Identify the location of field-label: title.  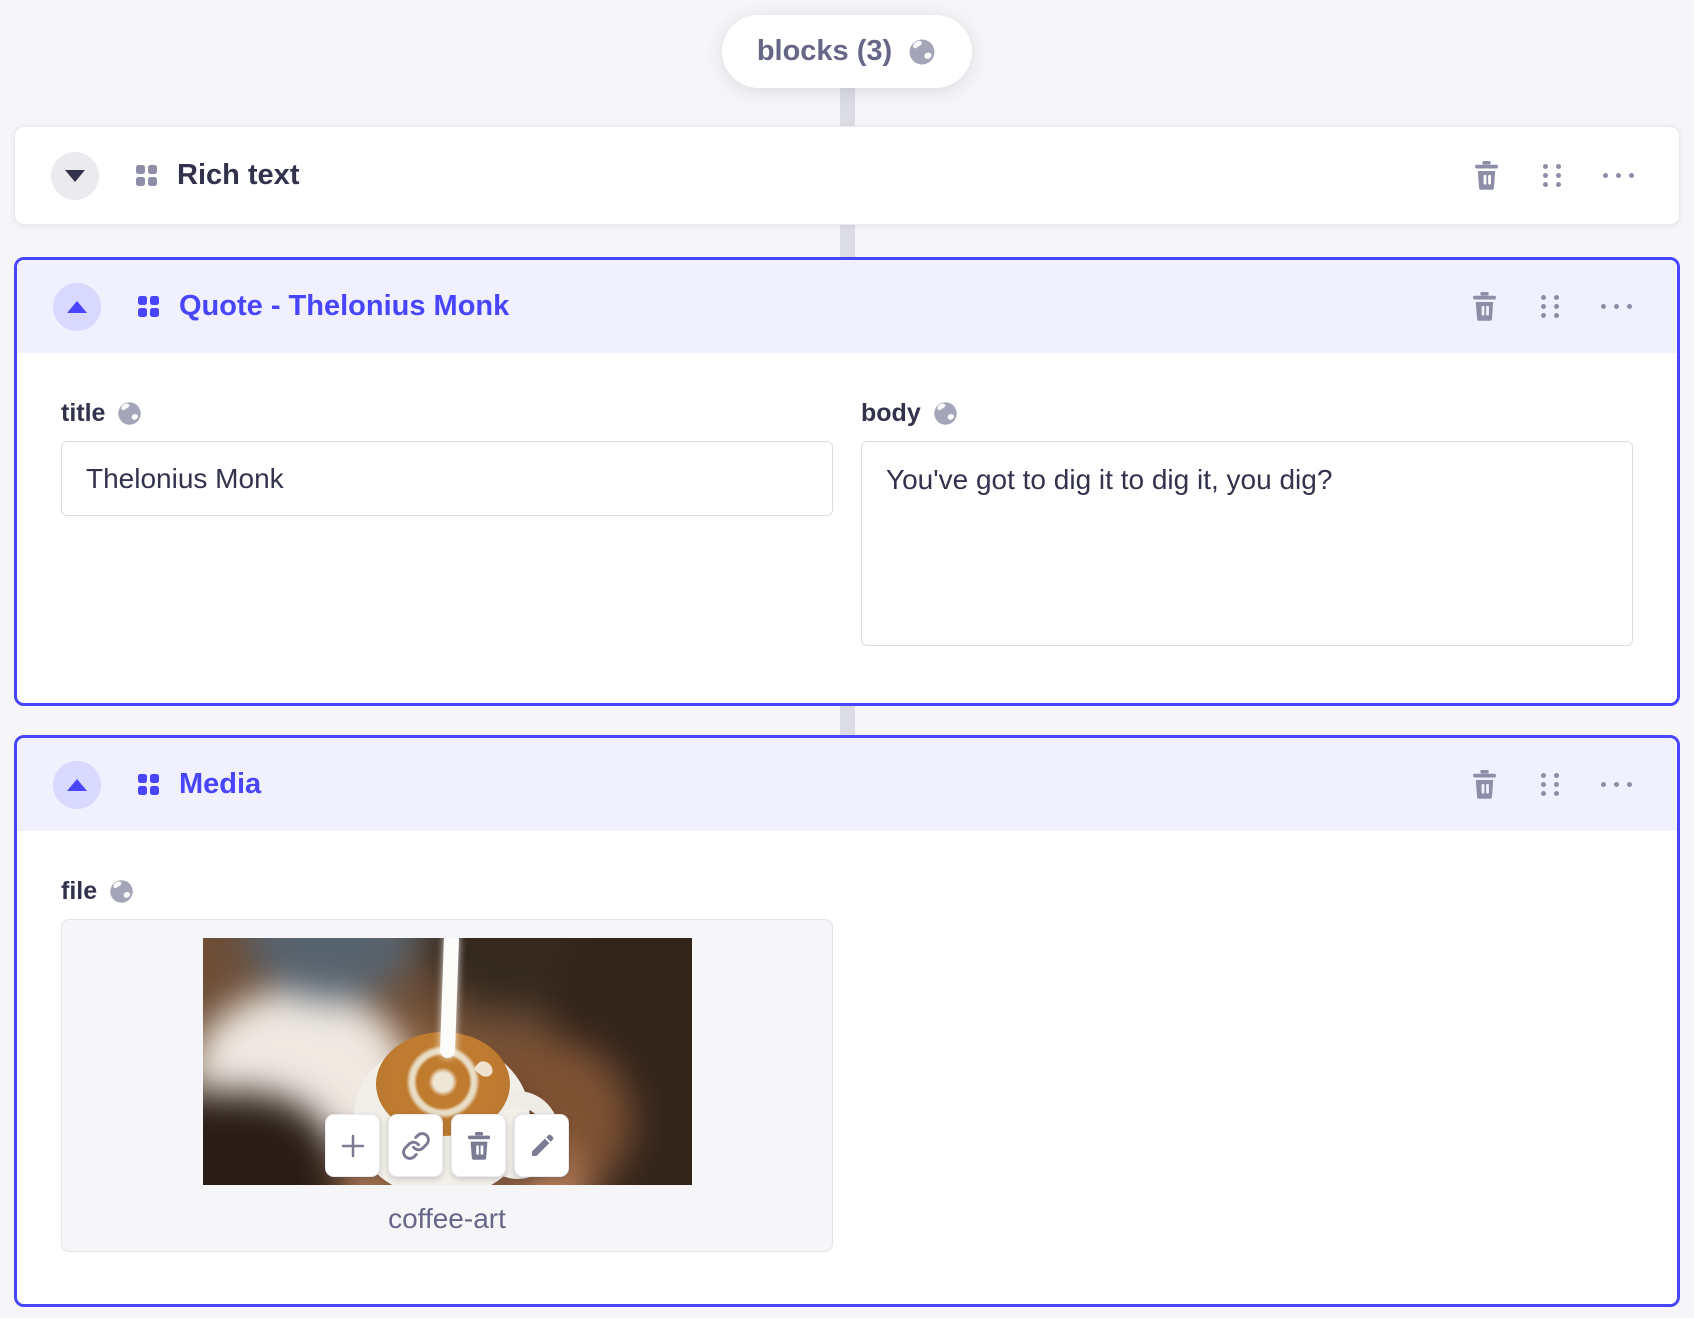
(83, 413).